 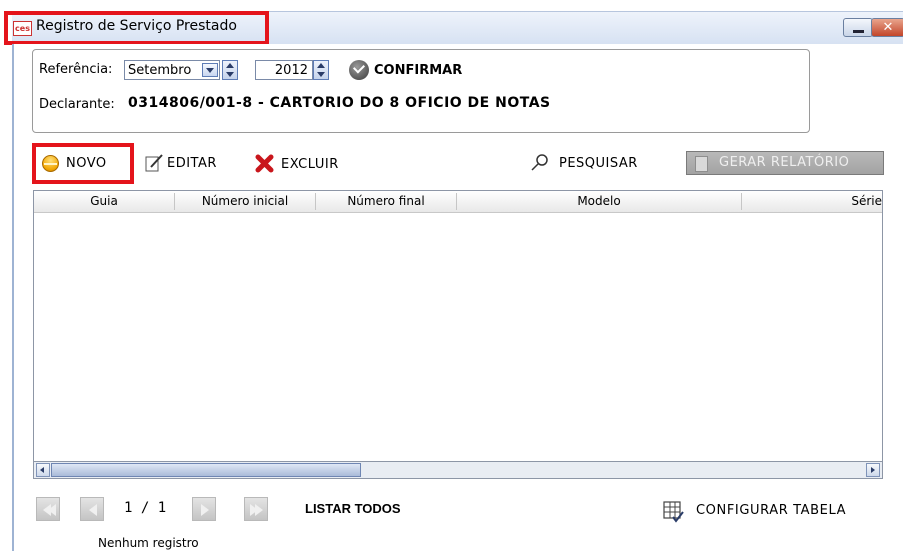 I want to click on delete-x-icon, so click(x=264, y=163).